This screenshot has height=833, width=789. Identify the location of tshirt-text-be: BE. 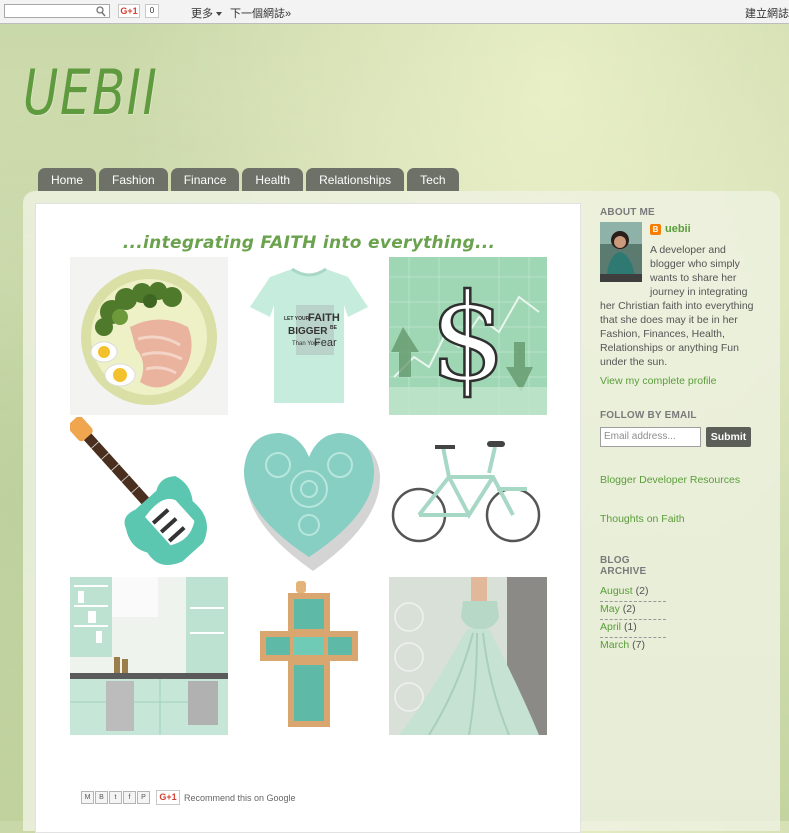
(334, 328).